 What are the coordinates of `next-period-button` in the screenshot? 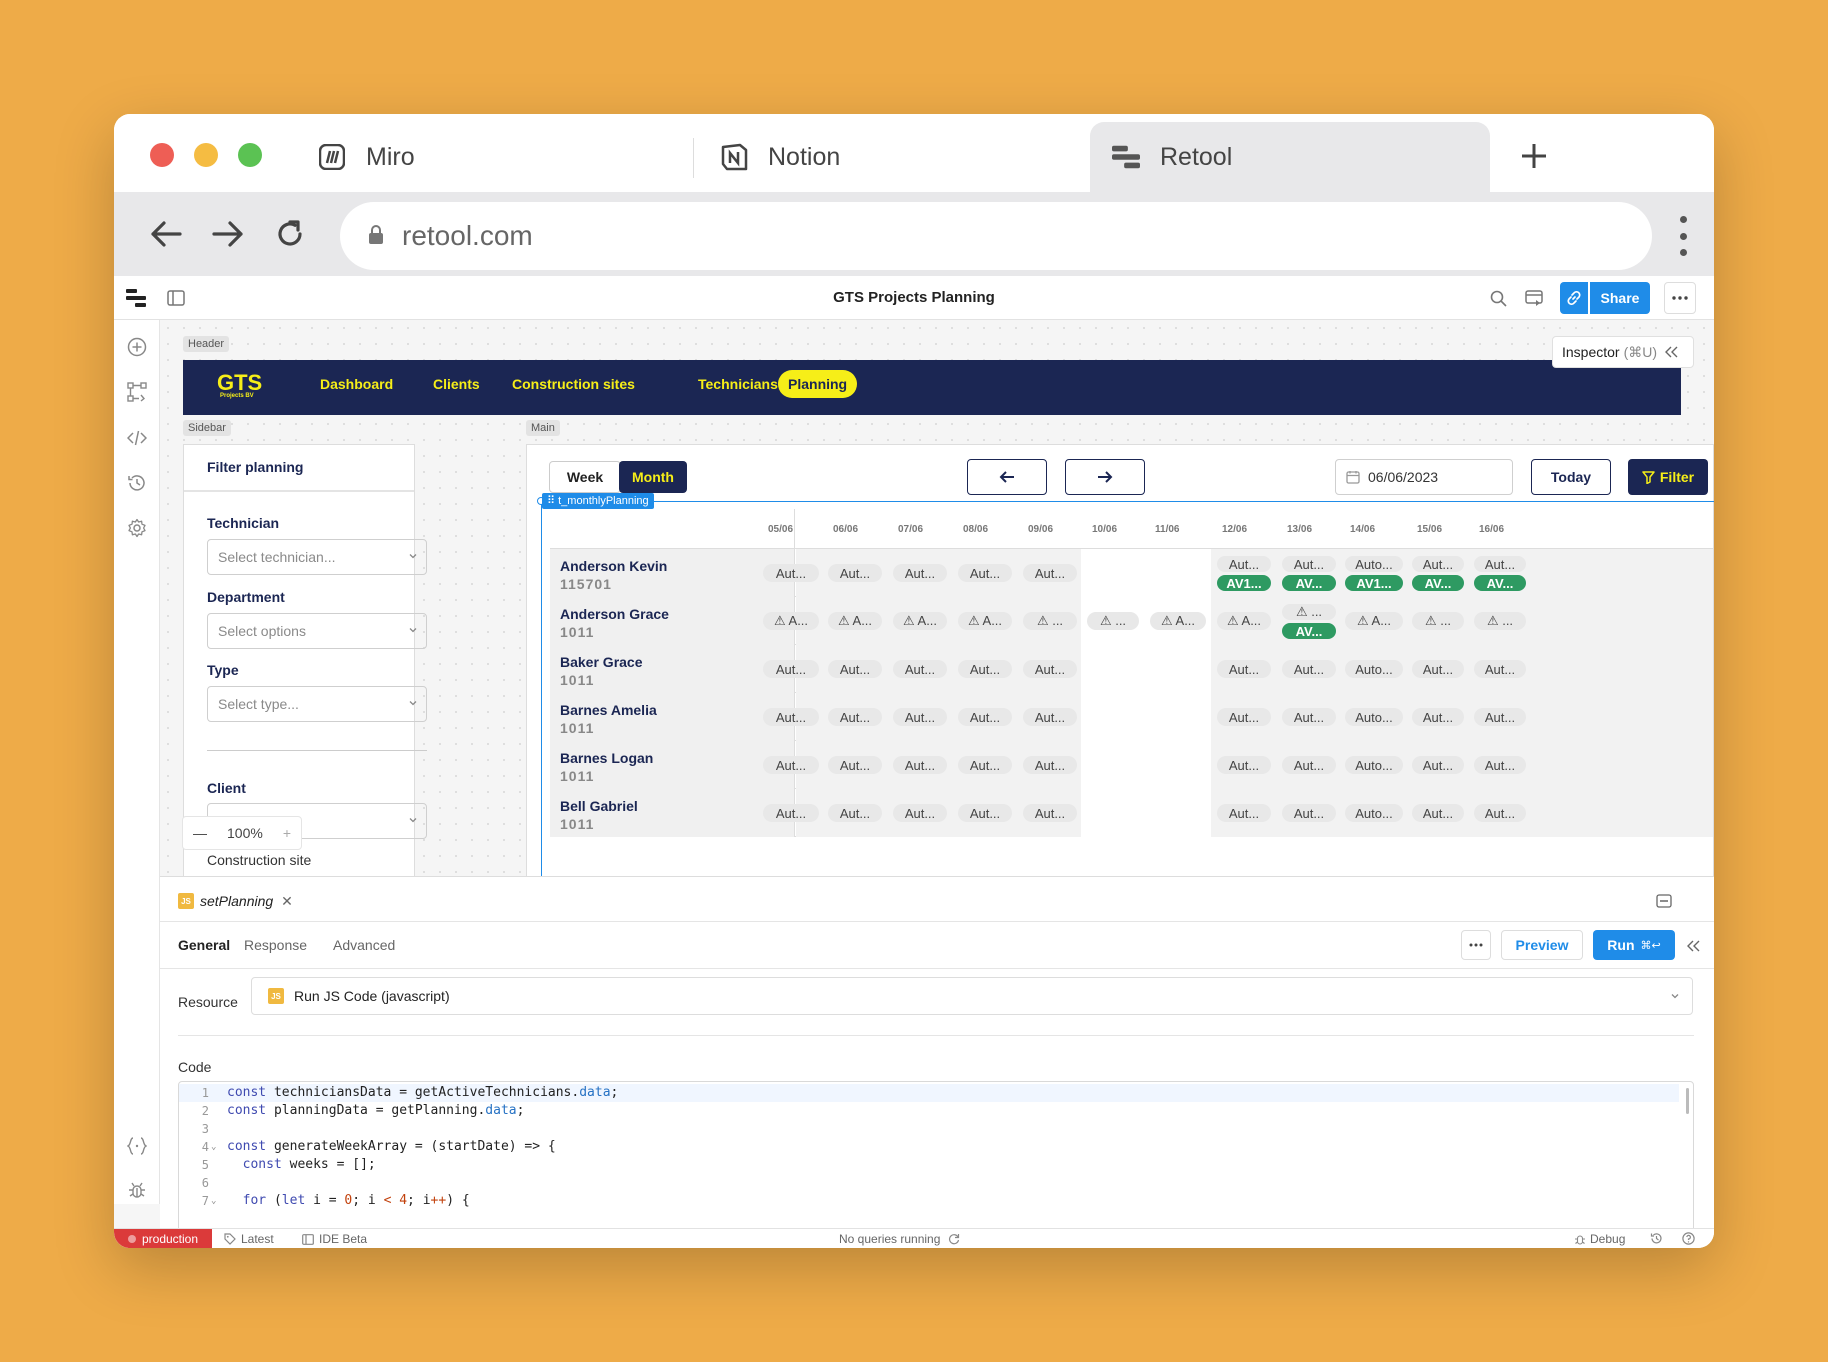 It's located at (1105, 477).